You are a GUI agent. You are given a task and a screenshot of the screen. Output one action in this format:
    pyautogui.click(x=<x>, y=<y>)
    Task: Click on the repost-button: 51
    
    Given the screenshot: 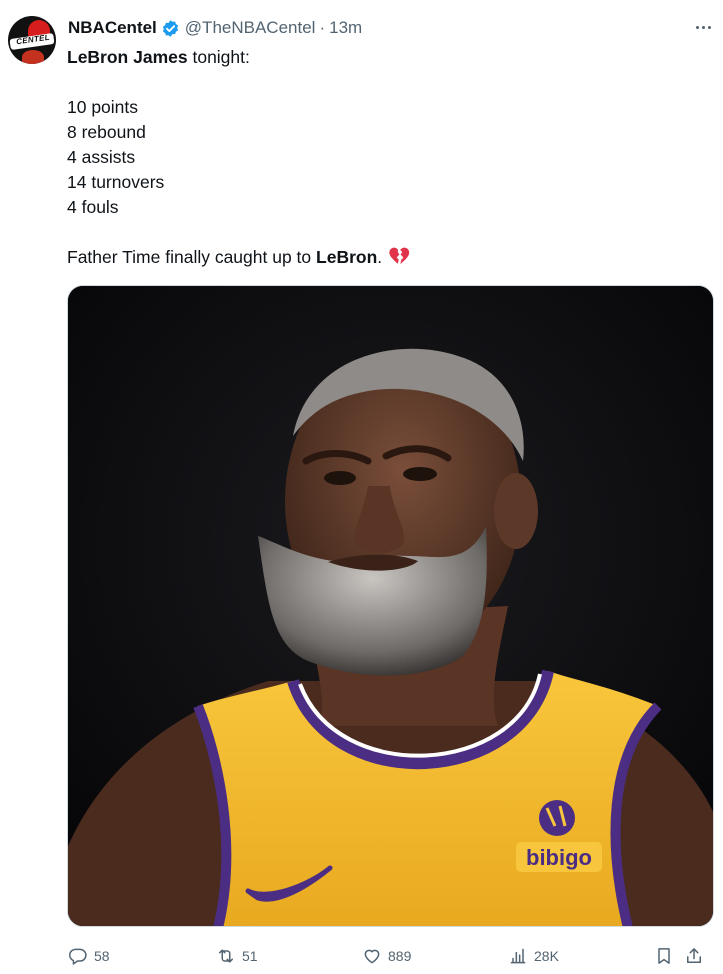 What is the action you would take?
    pyautogui.click(x=237, y=956)
    